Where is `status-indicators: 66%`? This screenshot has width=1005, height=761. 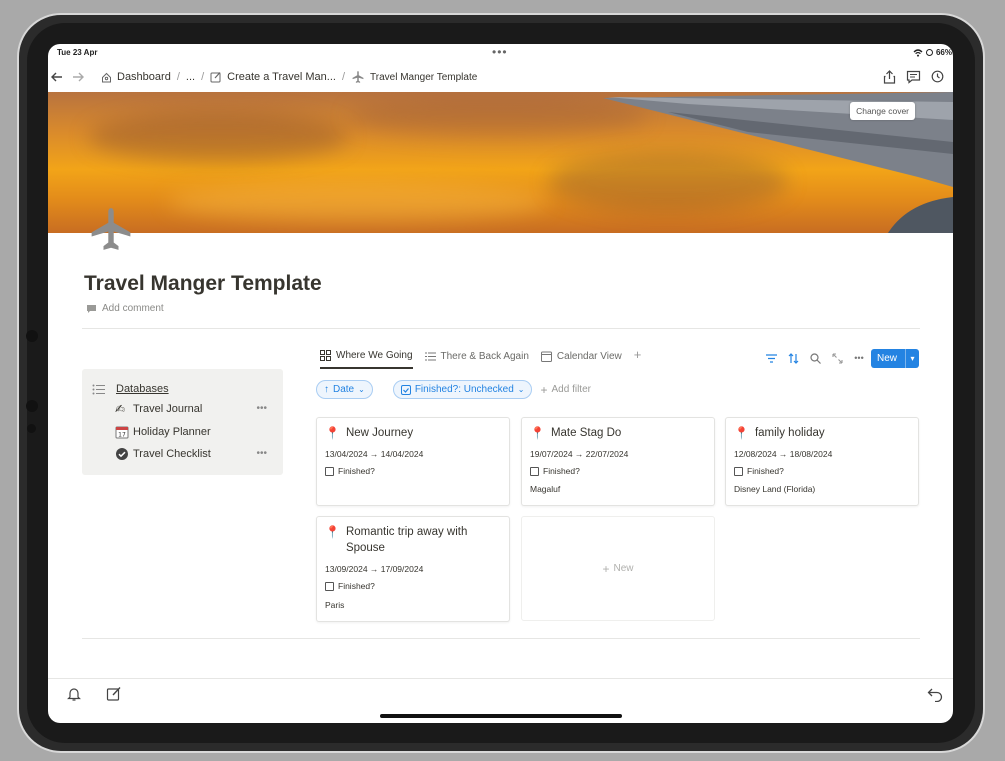
status-indicators: 66% is located at coordinates (932, 52).